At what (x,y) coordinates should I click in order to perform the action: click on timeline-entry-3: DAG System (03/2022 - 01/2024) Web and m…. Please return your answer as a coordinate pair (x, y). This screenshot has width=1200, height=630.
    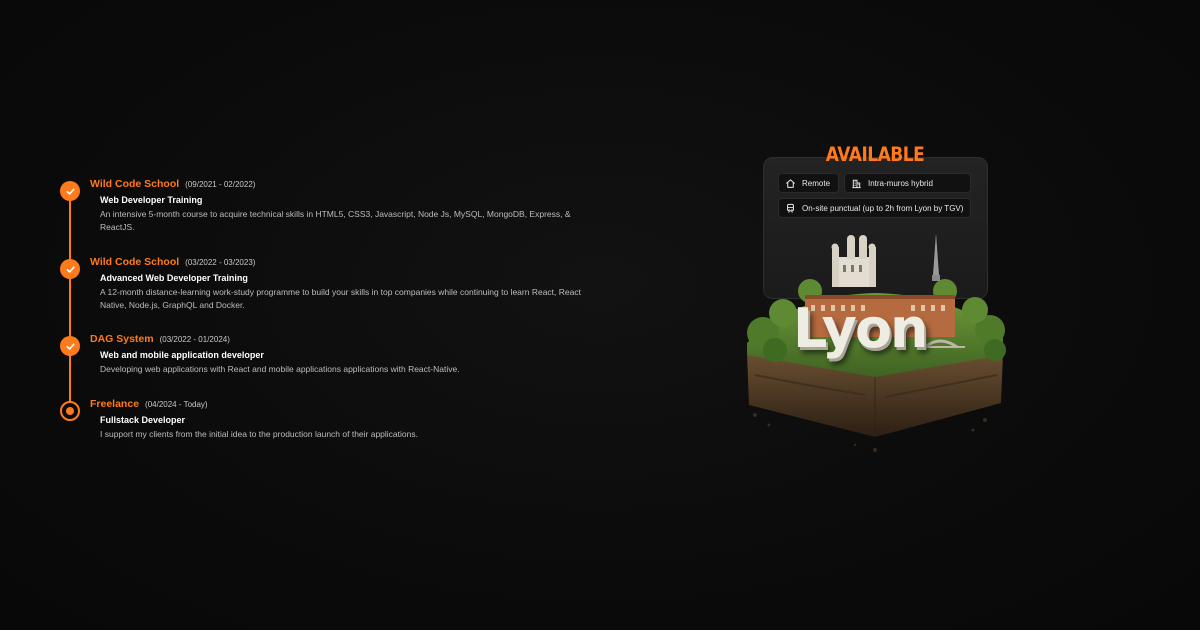
    Looking at the image, I should click on (325, 354).